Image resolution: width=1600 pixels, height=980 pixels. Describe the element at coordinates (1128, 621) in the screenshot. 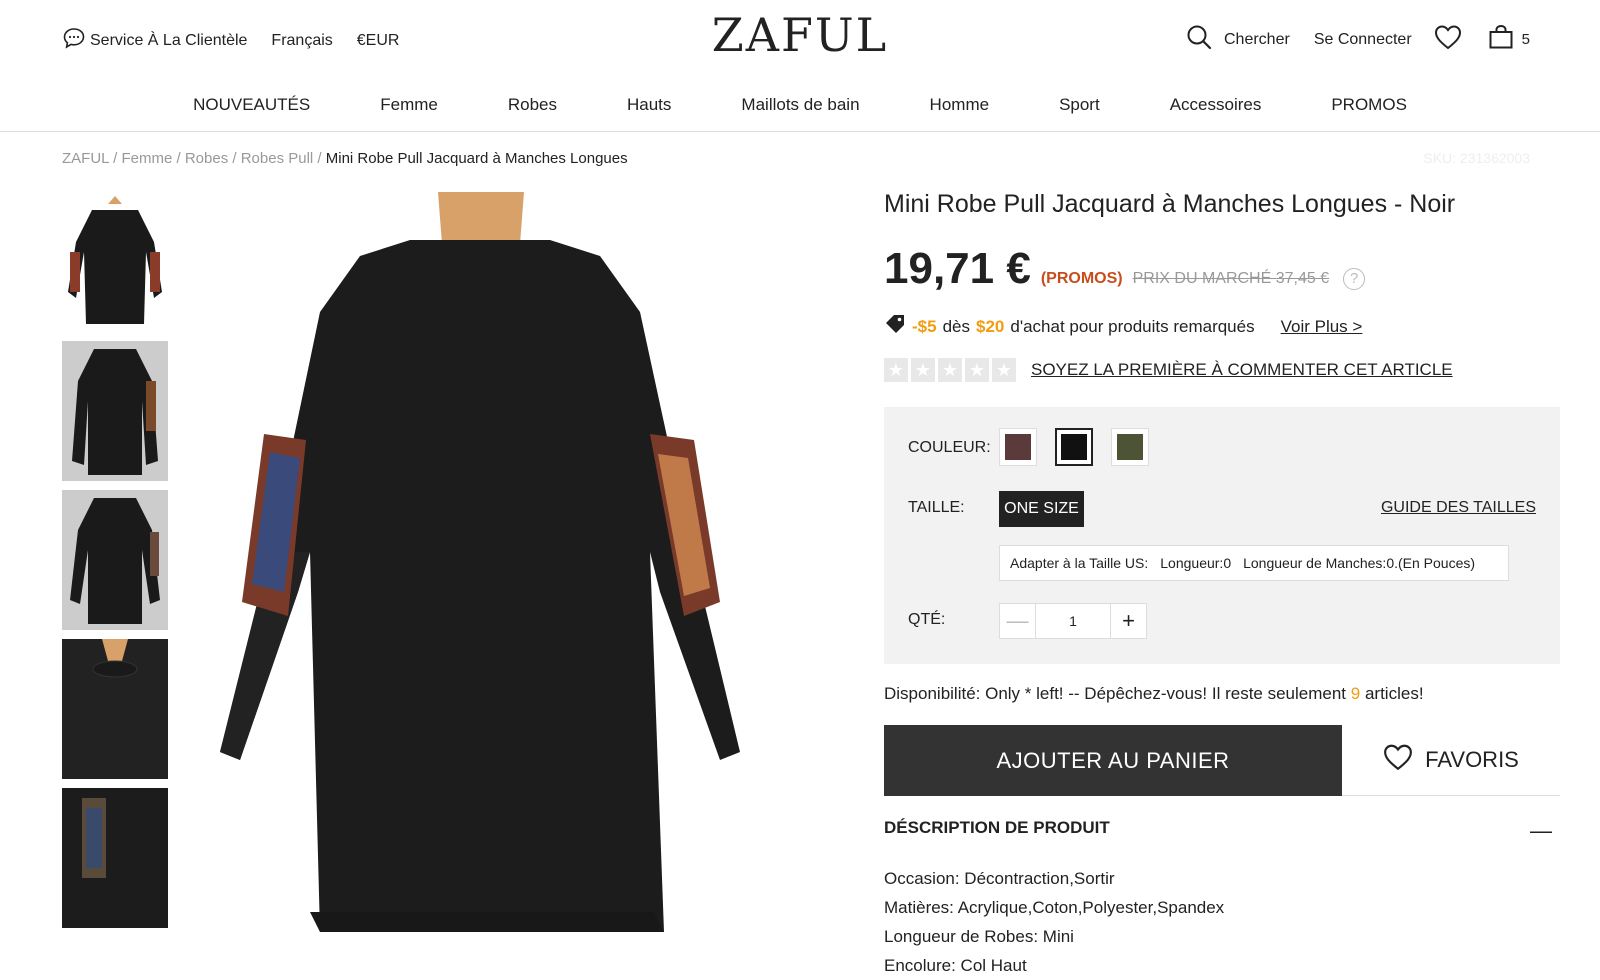

I see `plus-icon: +` at that location.